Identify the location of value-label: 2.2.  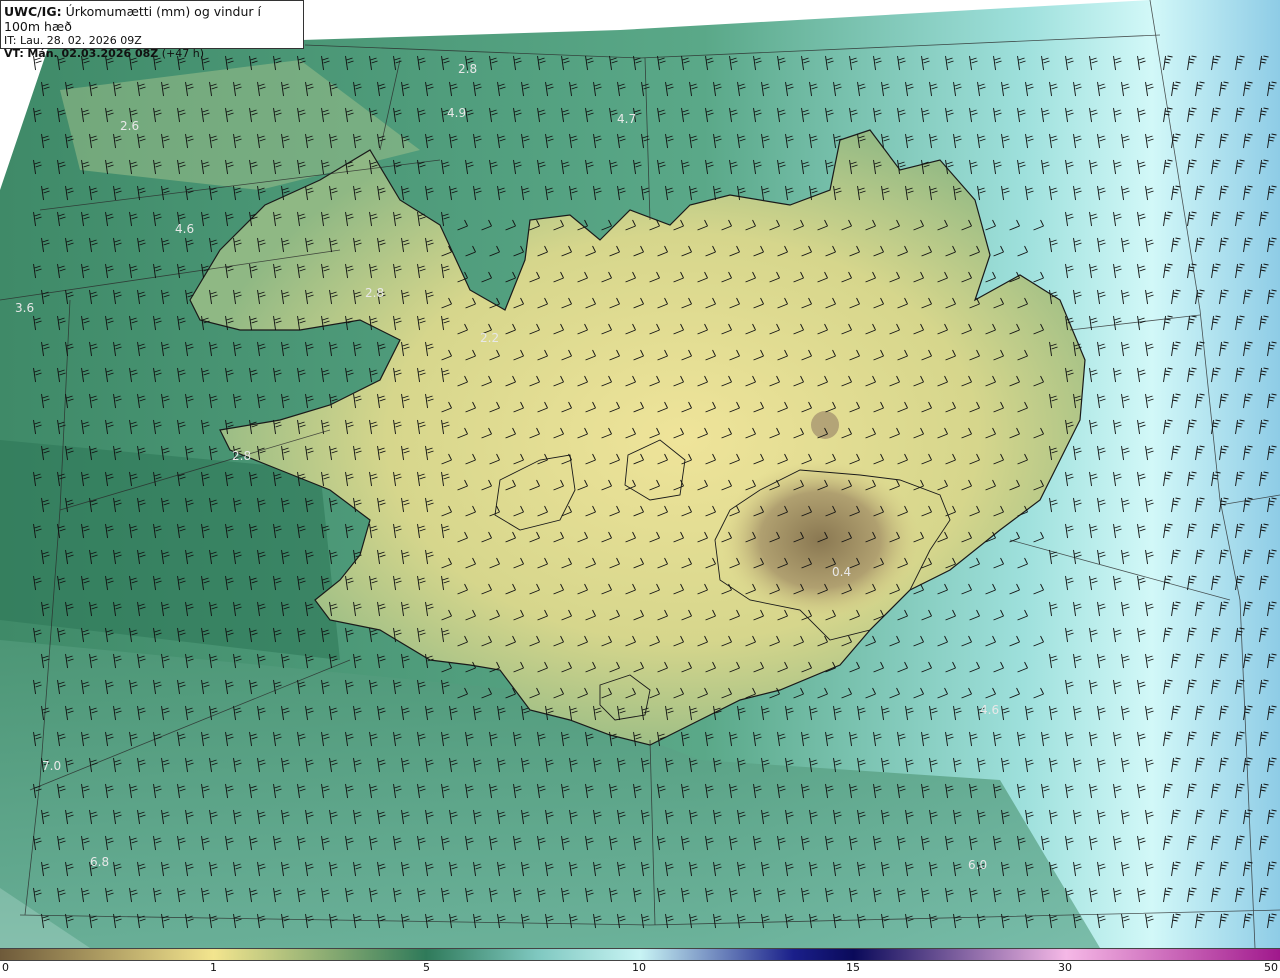
(489, 338).